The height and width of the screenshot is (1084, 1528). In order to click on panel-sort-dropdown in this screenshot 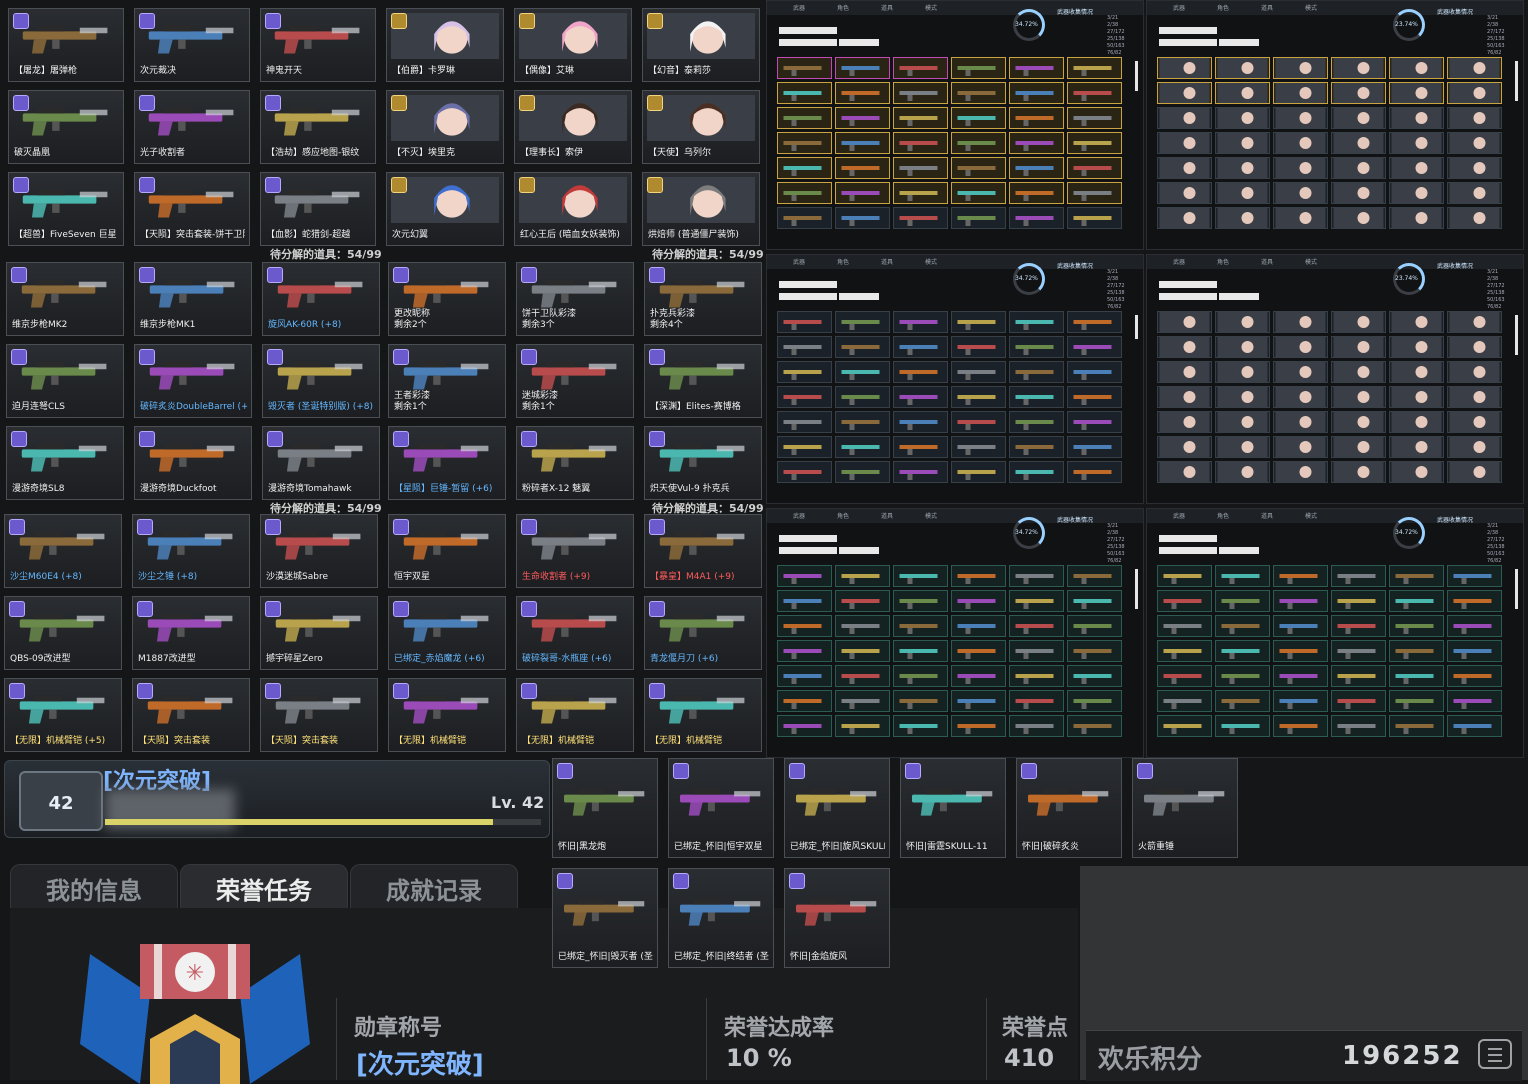, I will do `click(808, 42)`.